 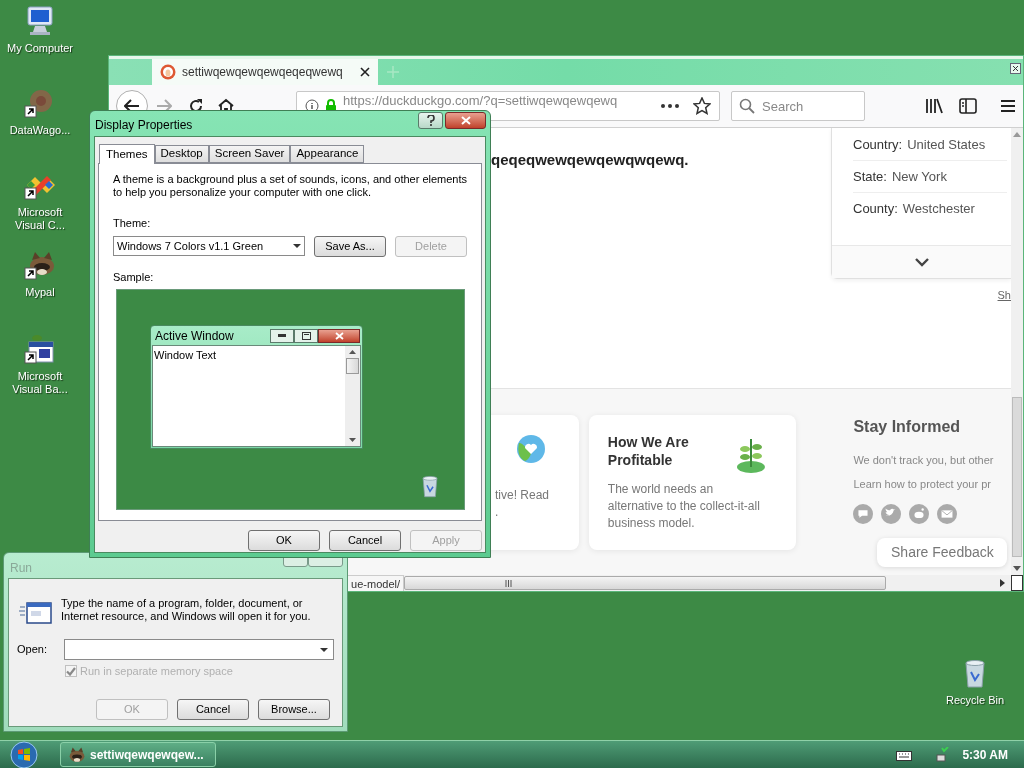 What do you see at coordinates (40, 48) in the screenshot?
I see `desktop-icon-label: My Computer` at bounding box center [40, 48].